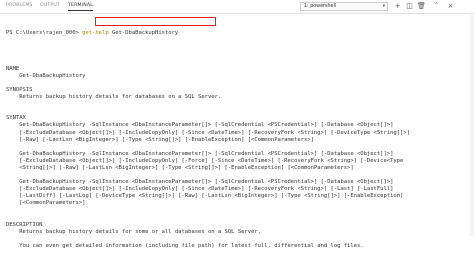 Image resolution: width=474 pixels, height=257 pixels. What do you see at coordinates (46, 203) in the screenshot?
I see `output-line: [<CommonParameters>]` at bounding box center [46, 203].